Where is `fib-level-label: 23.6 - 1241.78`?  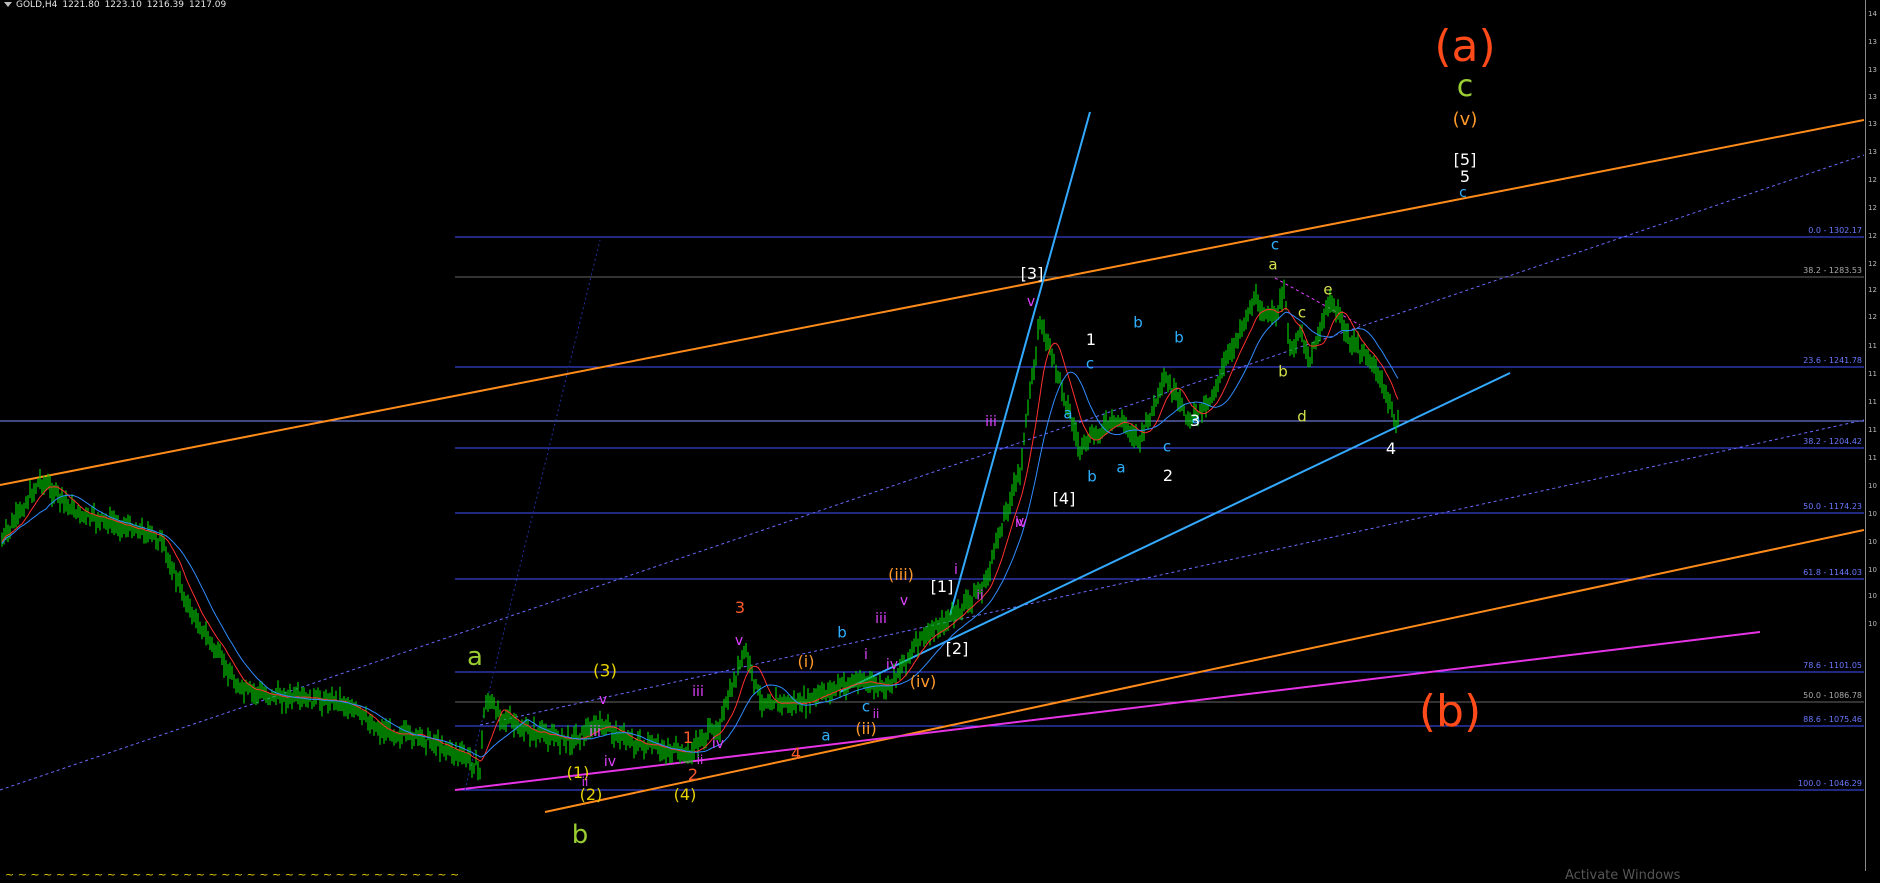
fib-level-label: 23.6 - 1241.78 is located at coordinates (1832, 360).